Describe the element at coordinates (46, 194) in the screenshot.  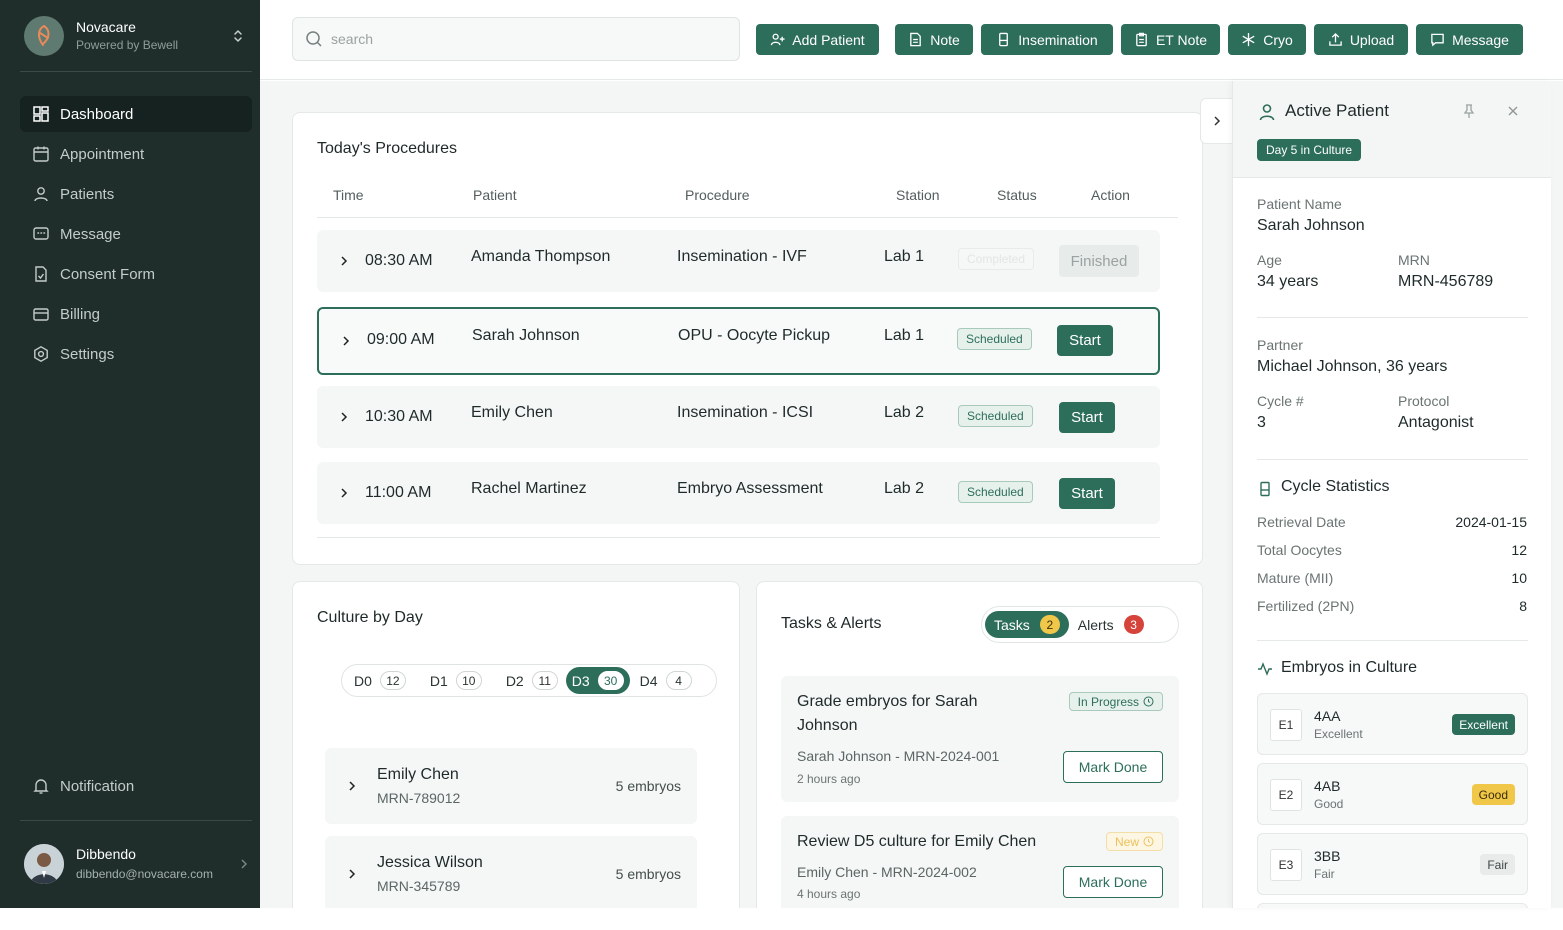
I see `user-icon` at that location.